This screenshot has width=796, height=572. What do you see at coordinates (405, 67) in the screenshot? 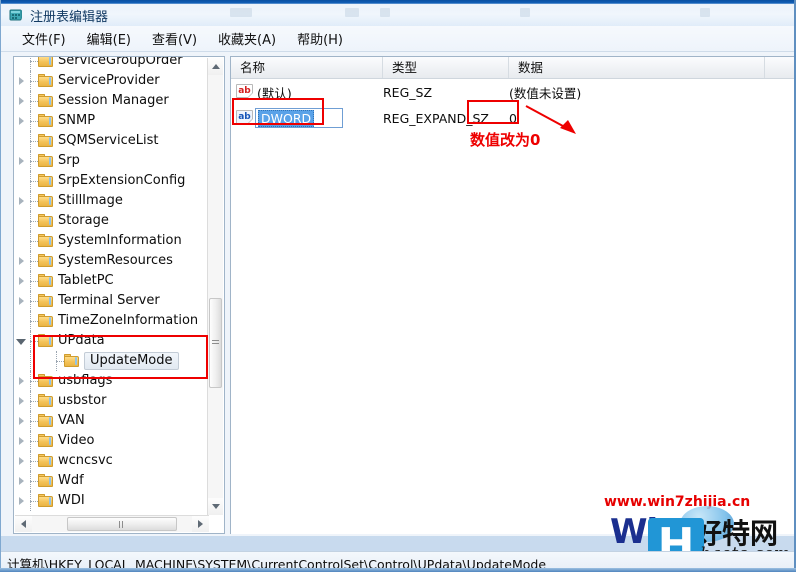
I see `column-header-label: 类型` at bounding box center [405, 67].